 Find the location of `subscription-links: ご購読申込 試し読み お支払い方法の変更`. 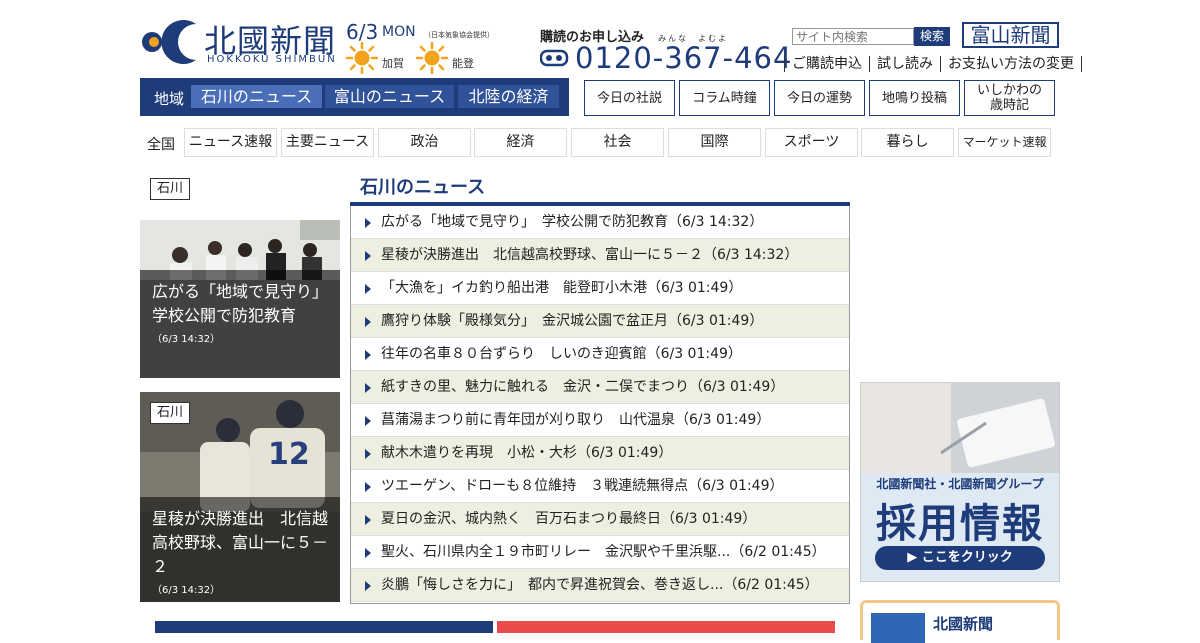

subscription-links: ご購読申込 試し読み お支払い方法の変更 is located at coordinates (933, 64).